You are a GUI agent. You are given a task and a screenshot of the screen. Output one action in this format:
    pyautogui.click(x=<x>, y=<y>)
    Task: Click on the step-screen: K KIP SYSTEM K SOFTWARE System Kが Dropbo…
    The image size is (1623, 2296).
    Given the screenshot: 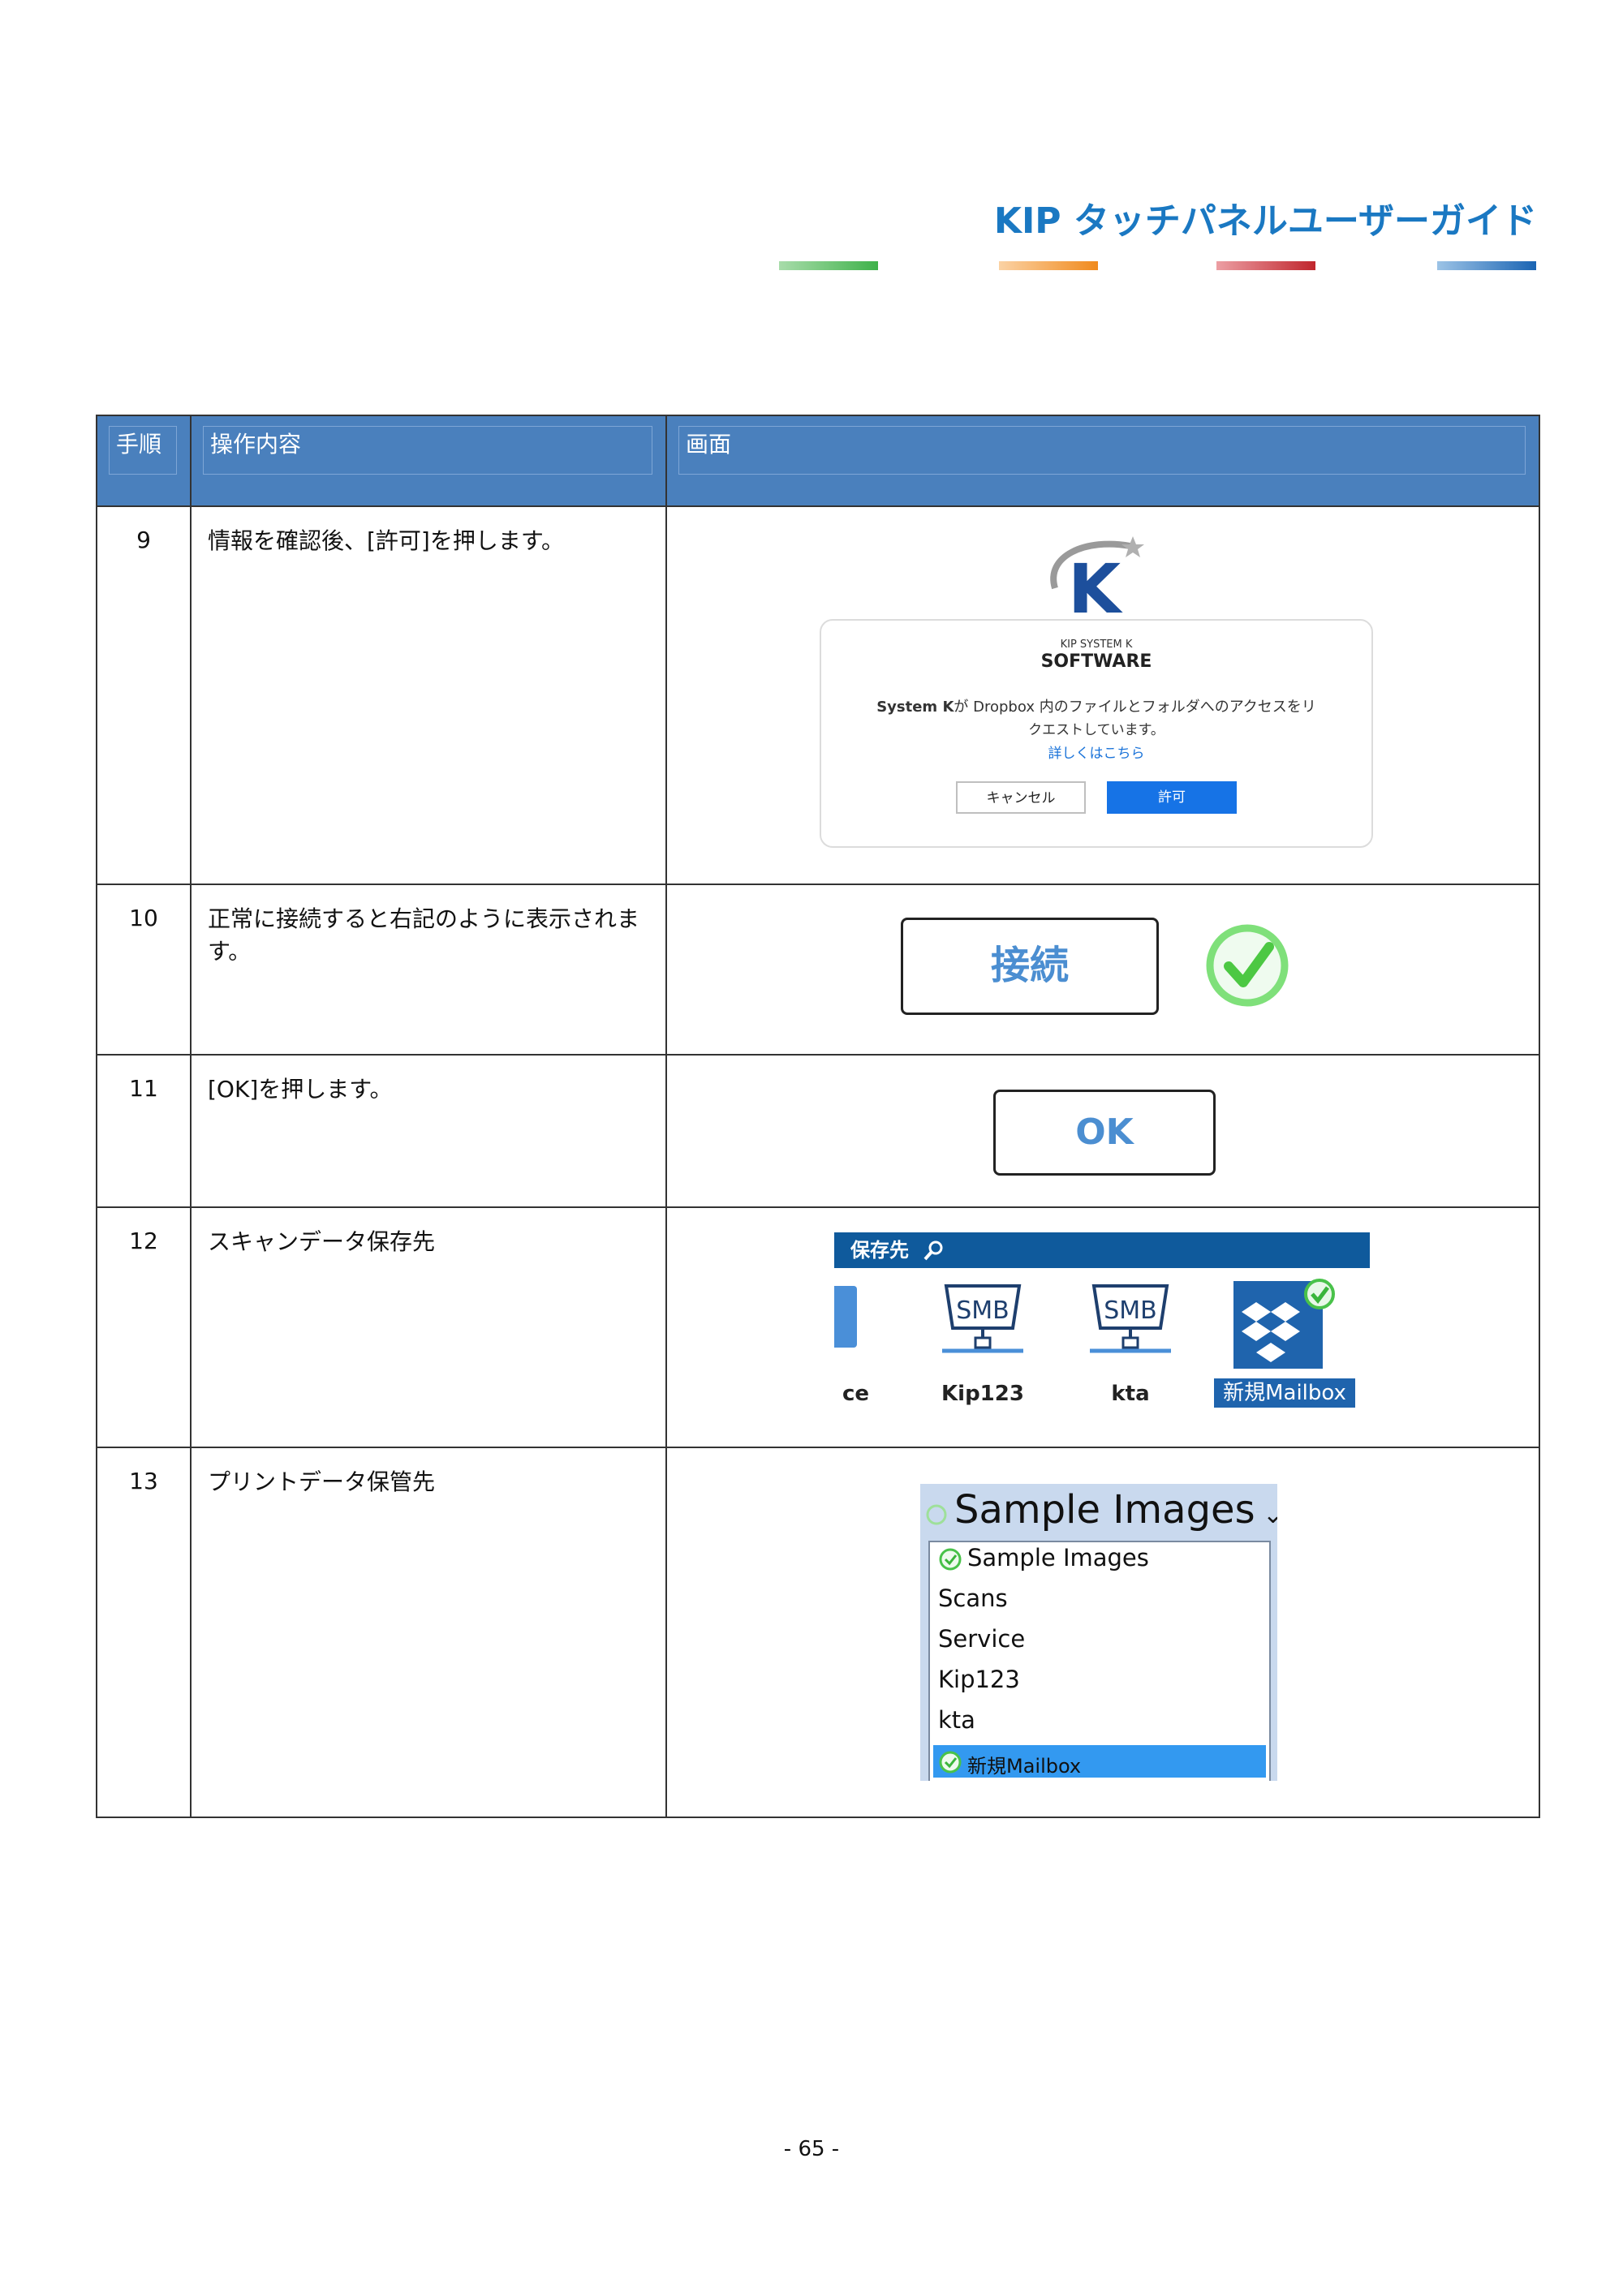 What is the action you would take?
    pyautogui.click(x=1102, y=695)
    